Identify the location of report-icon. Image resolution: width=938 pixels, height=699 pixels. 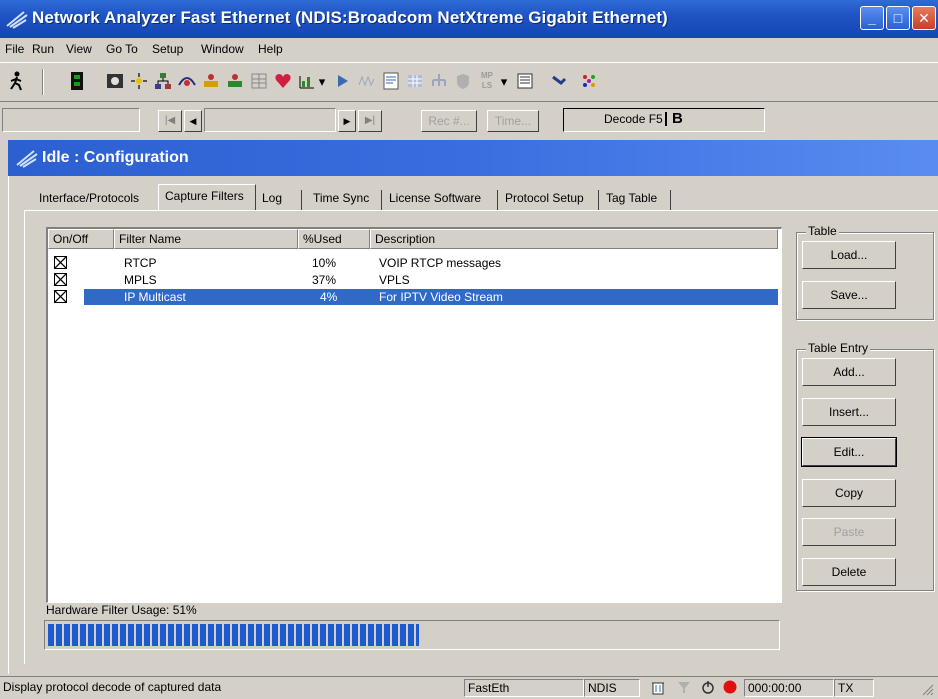
(391, 82).